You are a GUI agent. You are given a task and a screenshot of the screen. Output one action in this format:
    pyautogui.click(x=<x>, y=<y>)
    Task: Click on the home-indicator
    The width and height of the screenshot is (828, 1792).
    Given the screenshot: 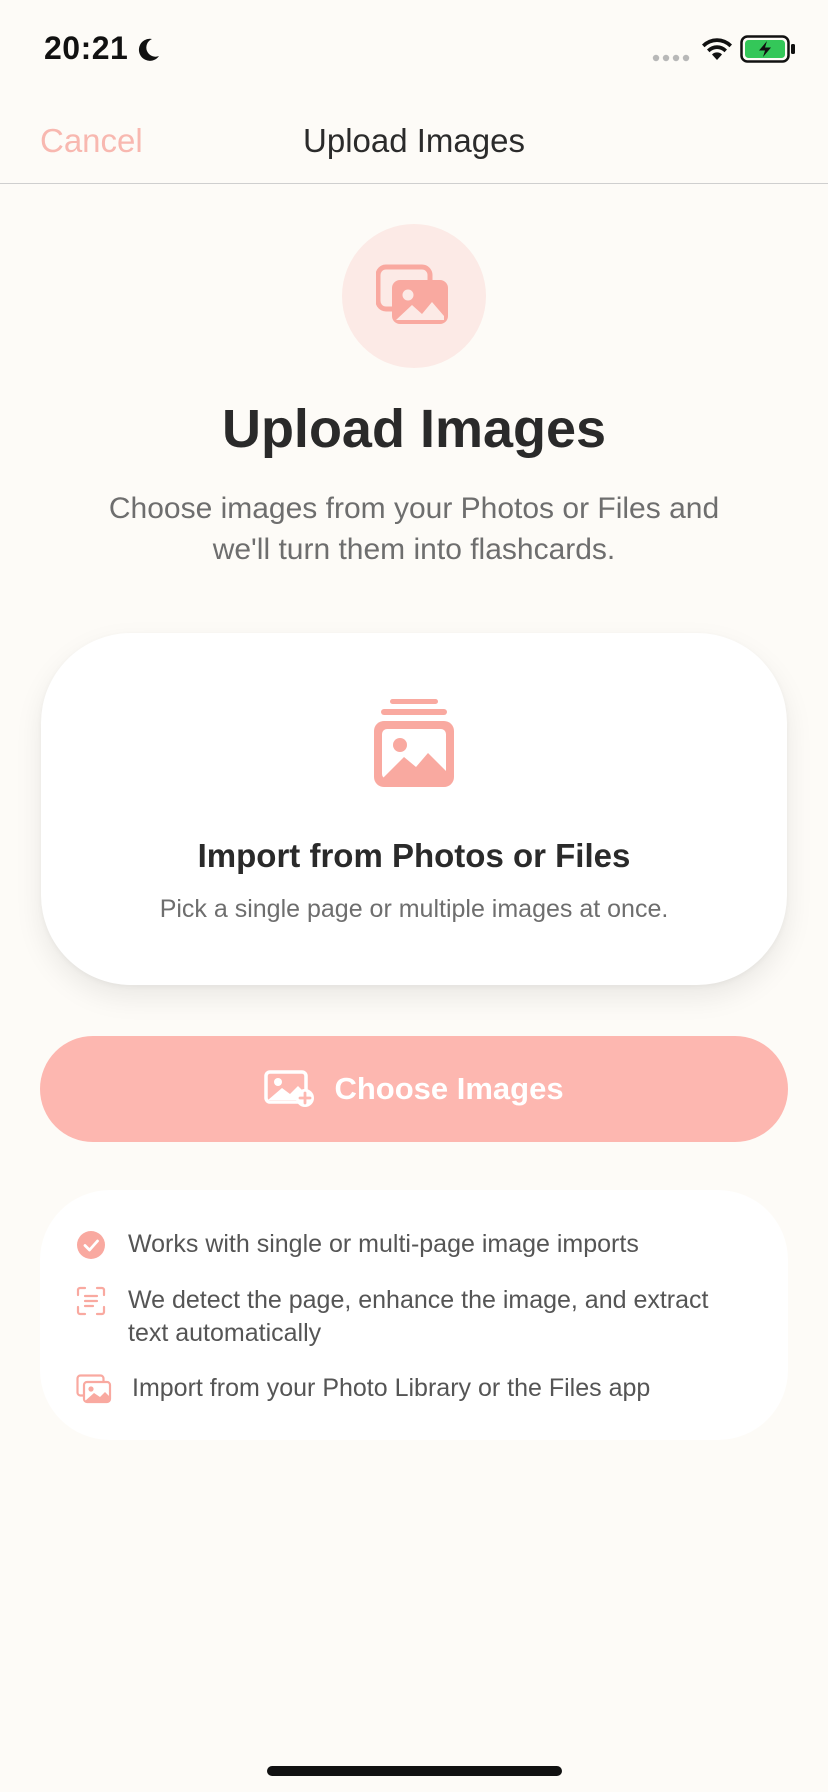 What is the action you would take?
    pyautogui.click(x=414, y=1771)
    